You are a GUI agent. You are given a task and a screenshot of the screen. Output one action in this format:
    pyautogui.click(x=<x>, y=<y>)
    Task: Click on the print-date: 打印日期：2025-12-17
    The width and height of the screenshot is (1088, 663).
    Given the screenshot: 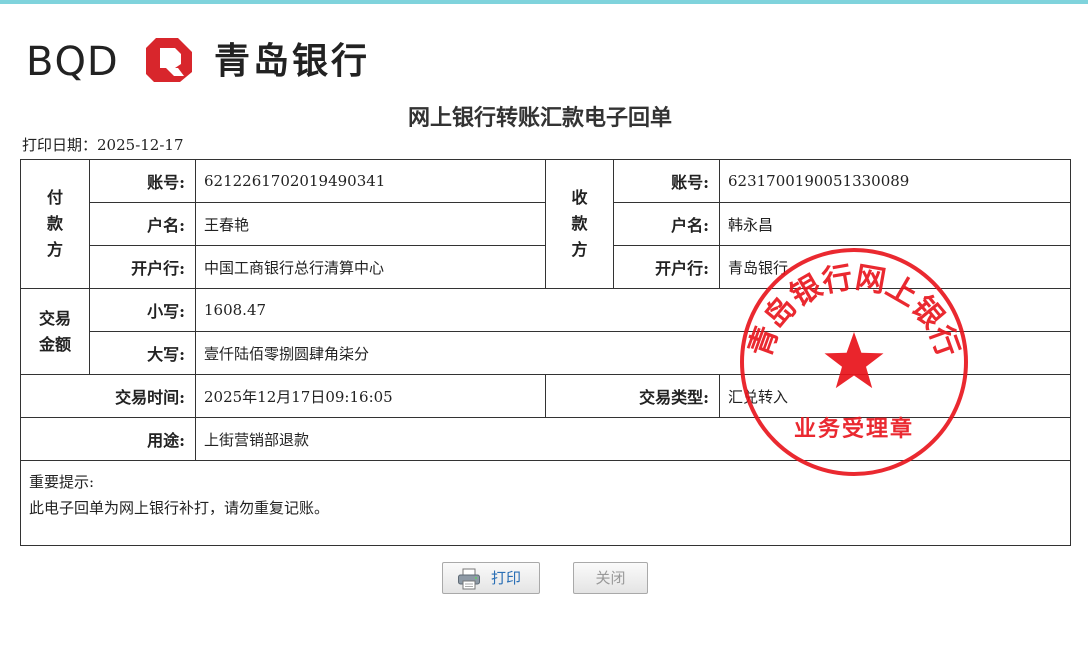 What is the action you would take?
    pyautogui.click(x=103, y=144)
    